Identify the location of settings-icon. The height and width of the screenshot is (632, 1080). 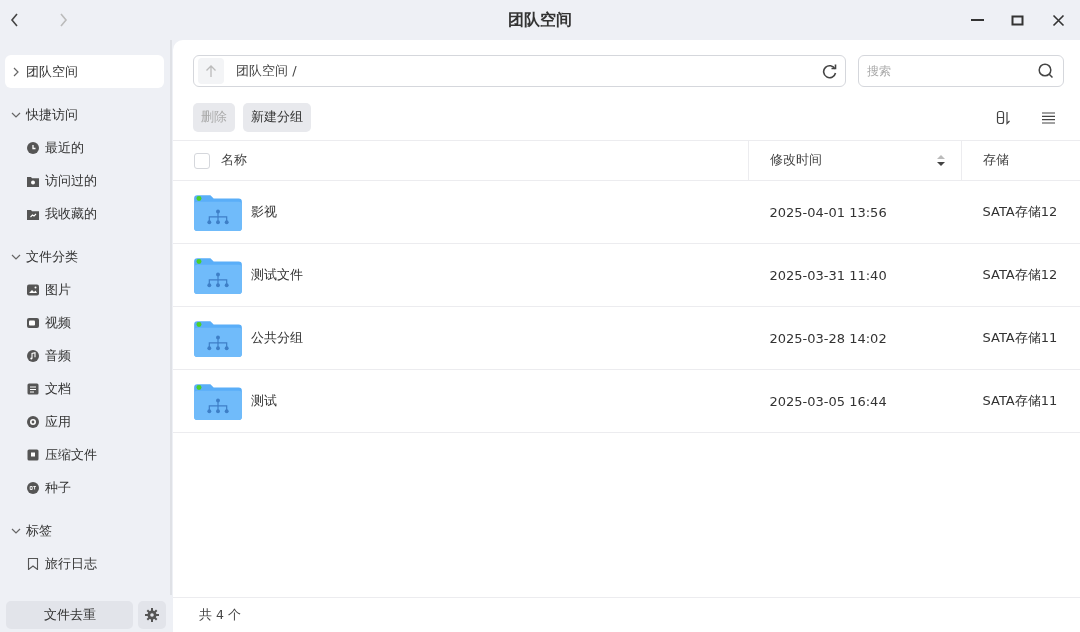
(152, 615).